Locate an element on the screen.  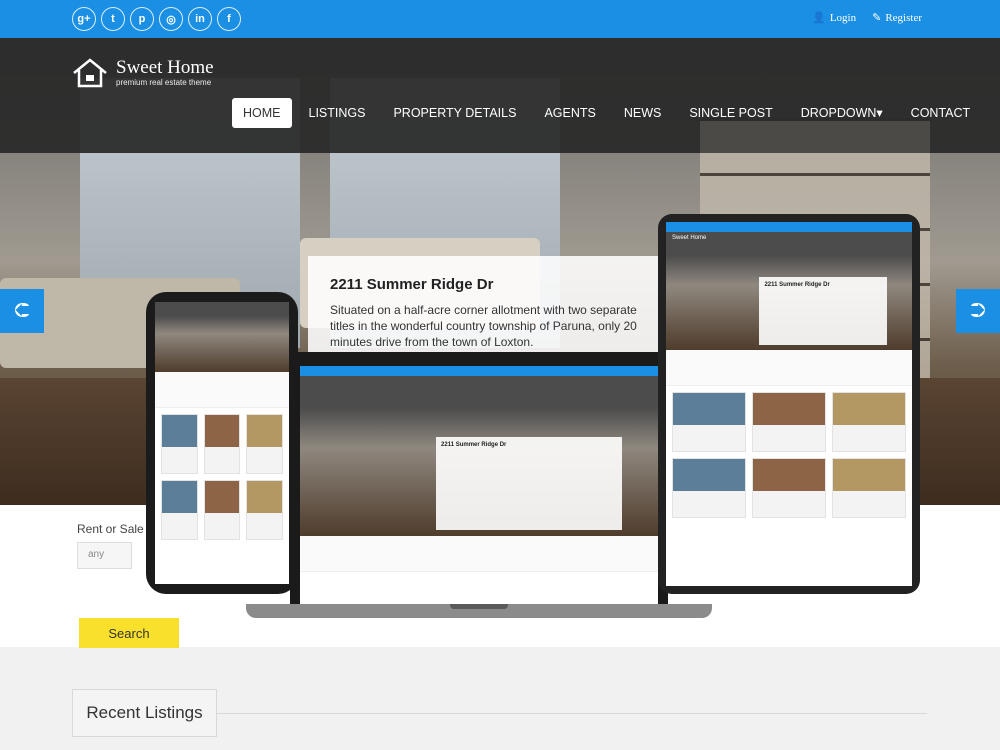
register-link: ✎ Register is located at coordinates (897, 18).